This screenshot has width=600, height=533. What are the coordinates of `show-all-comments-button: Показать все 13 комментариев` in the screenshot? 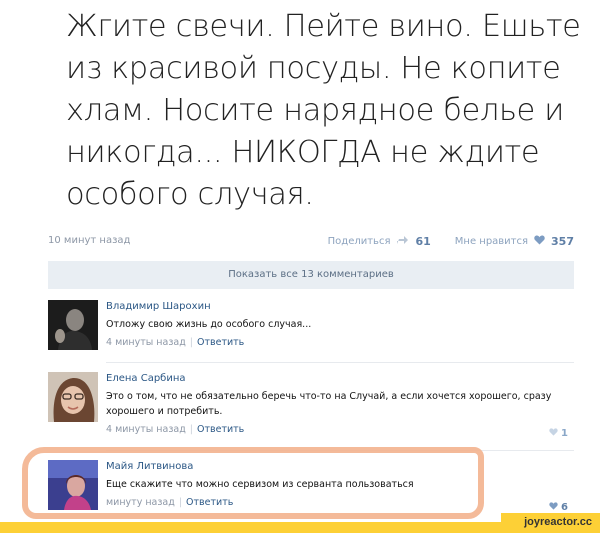 It's located at (311, 275).